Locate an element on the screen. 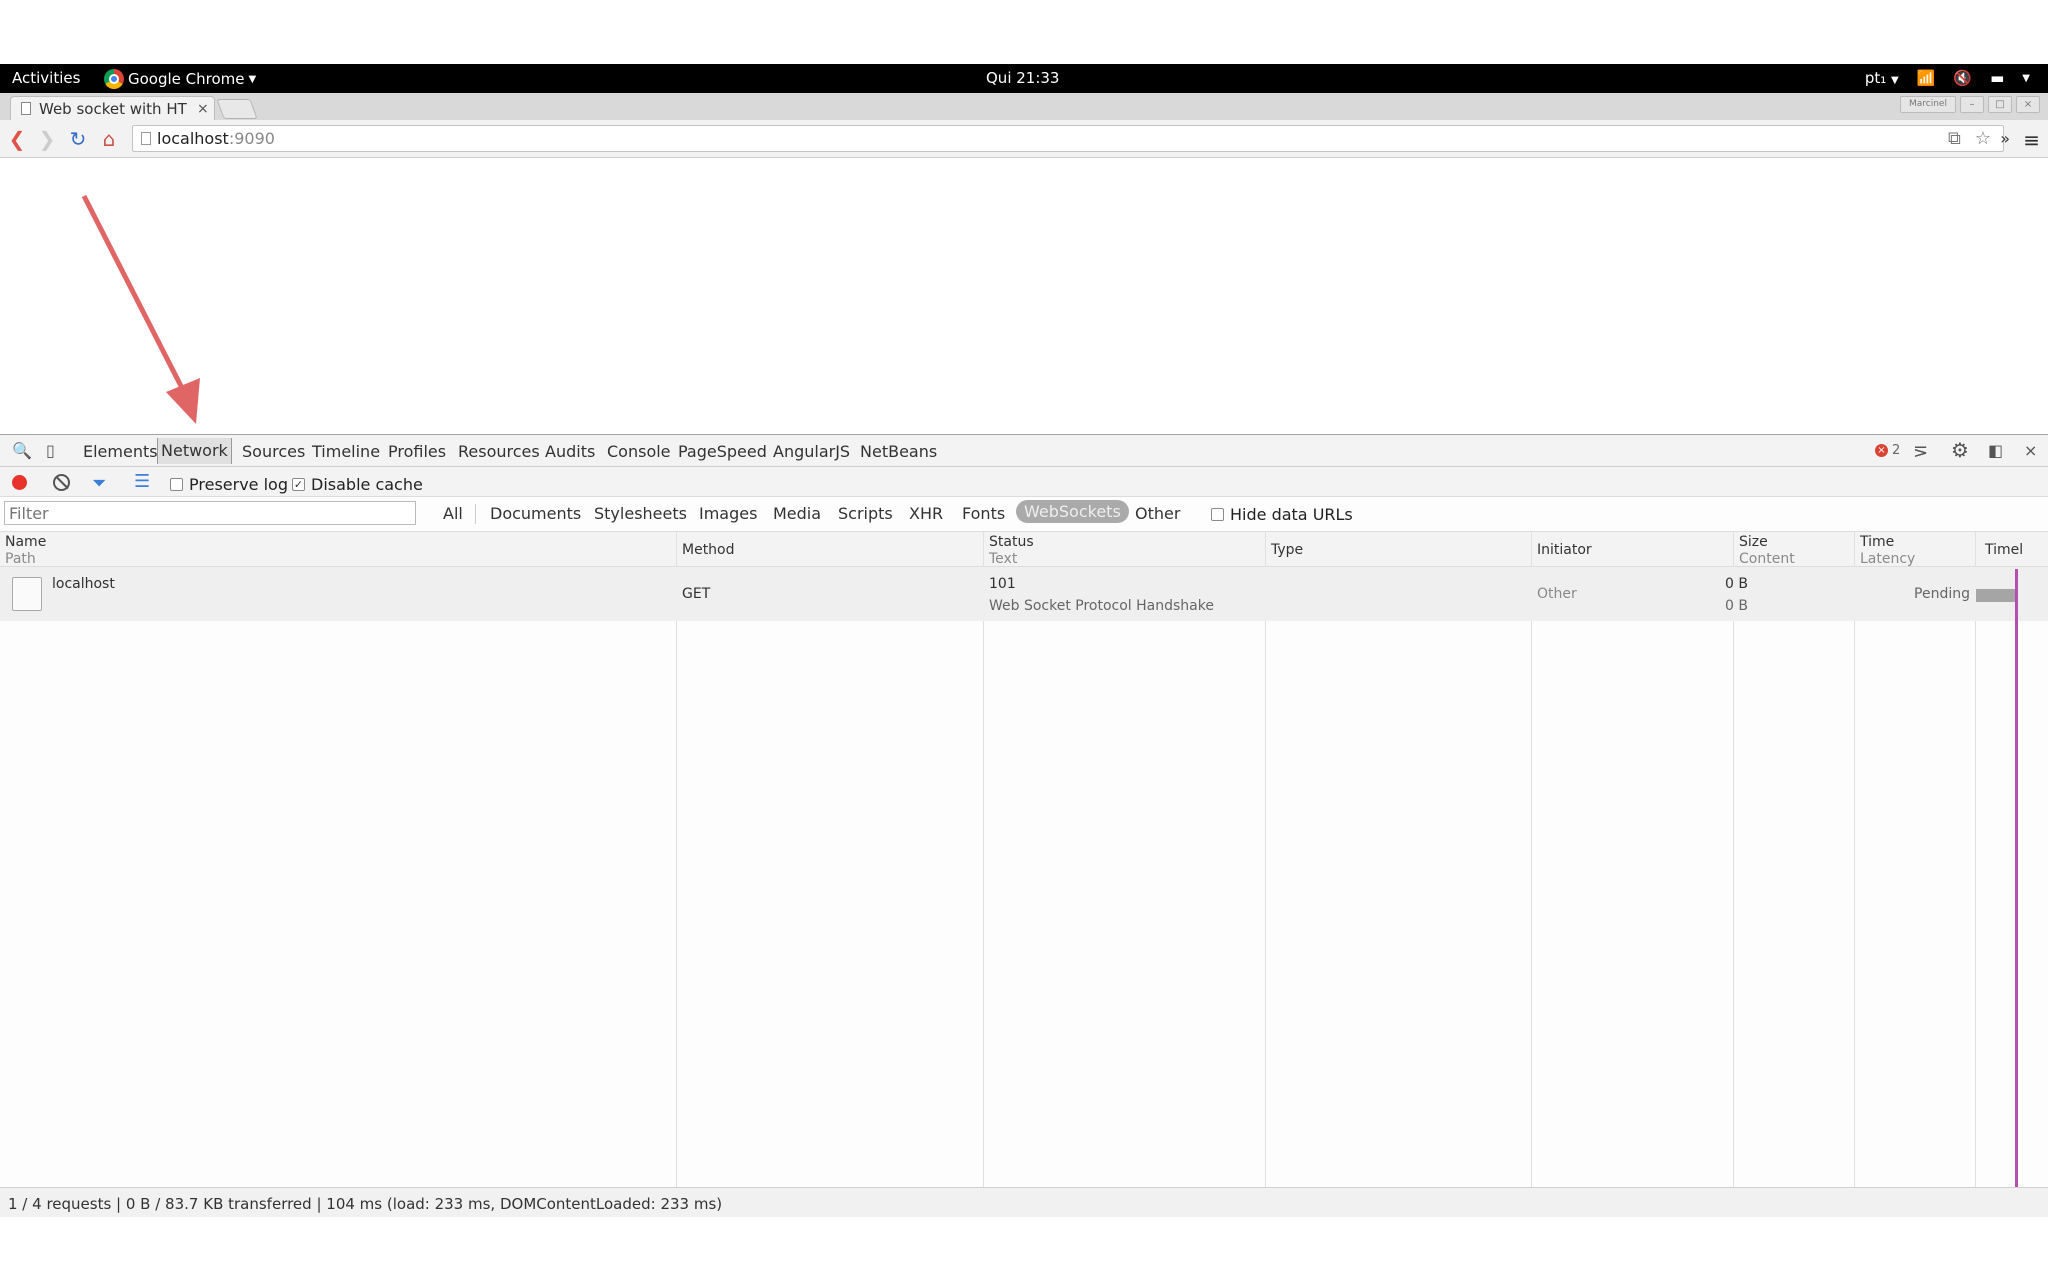 Image resolution: width=2048 pixels, height=1280 pixels. filter-documents: Documents is located at coordinates (535, 513).